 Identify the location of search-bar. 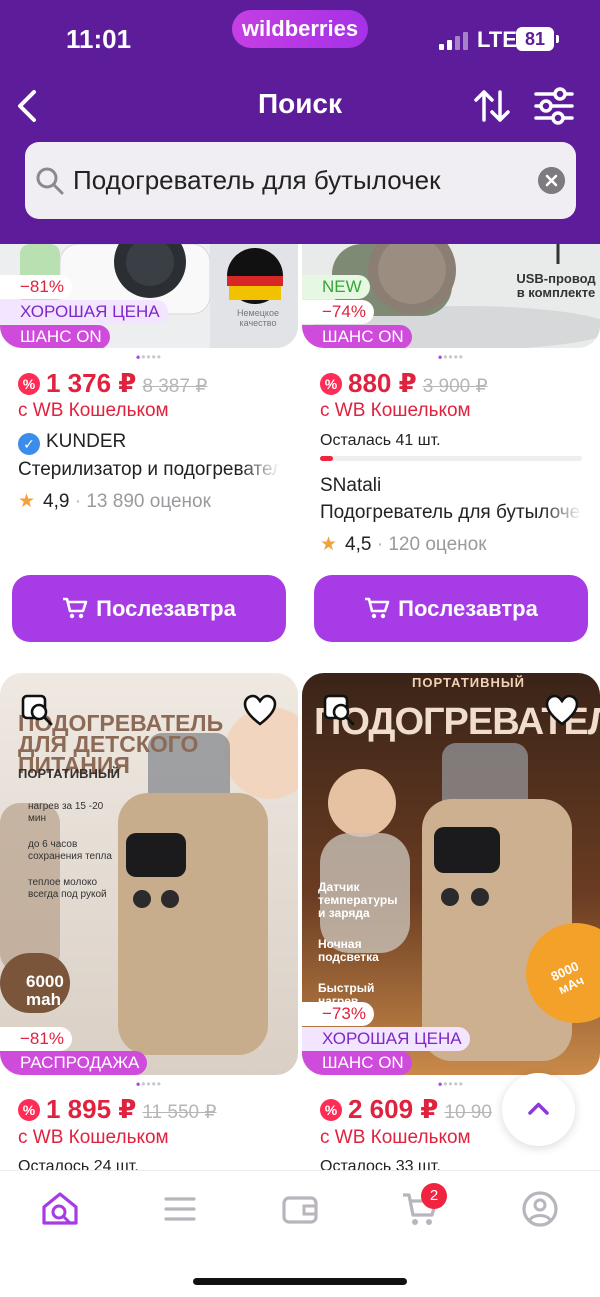
(300, 180).